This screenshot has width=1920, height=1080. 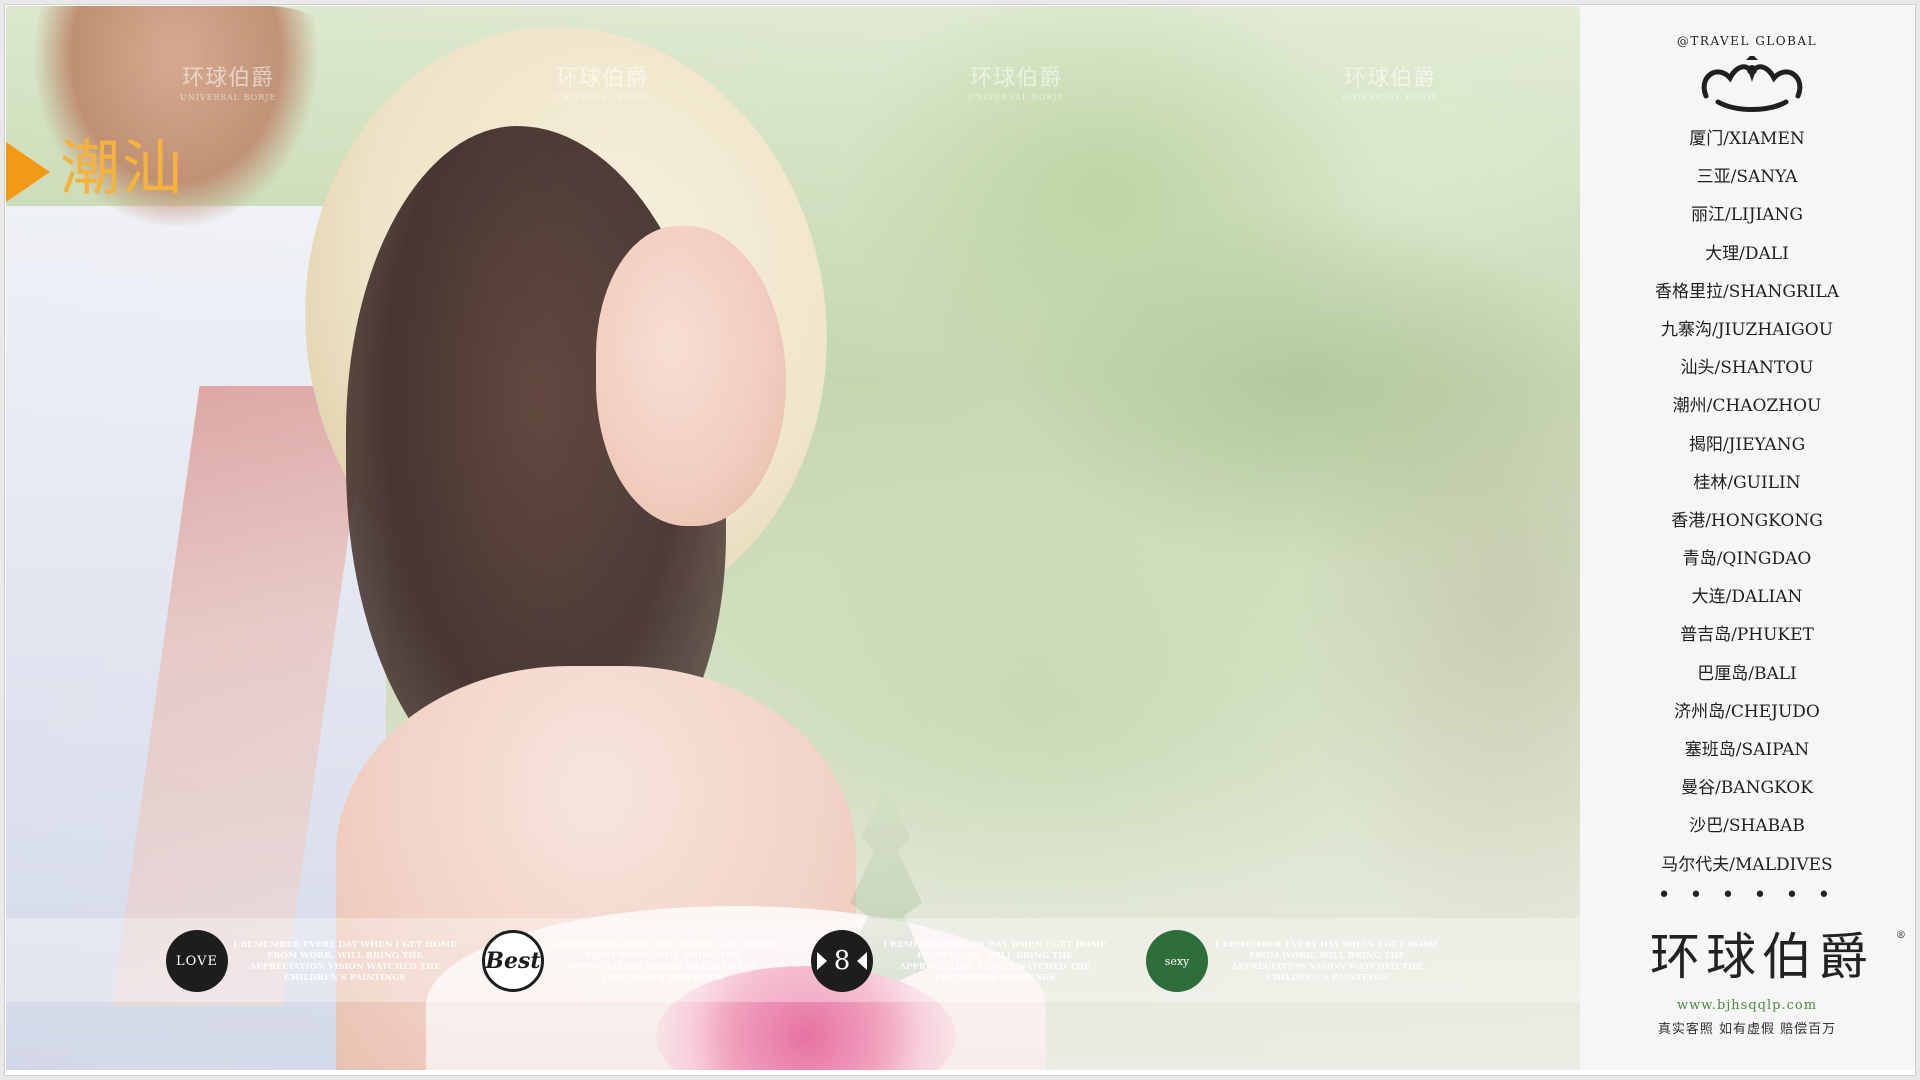 I want to click on city-item: 三亚/SANYA, so click(x=1747, y=177).